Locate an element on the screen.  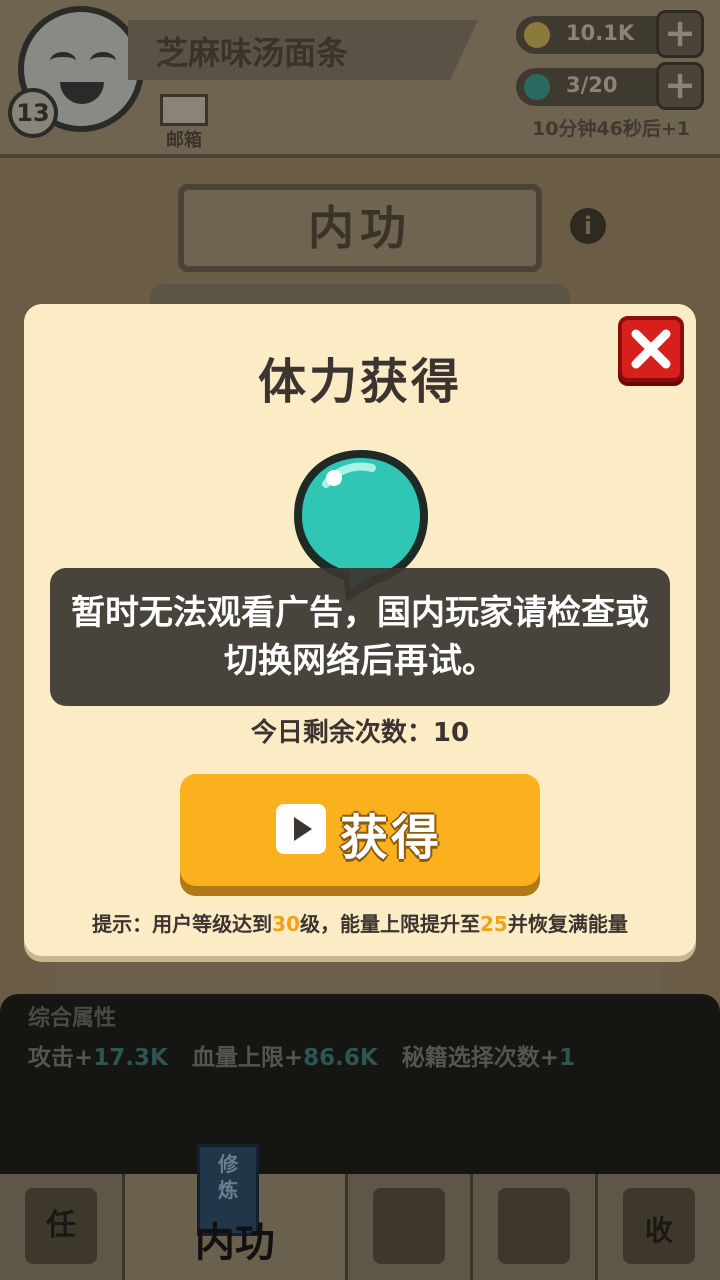
hp-value: 86.6K is located at coordinates (340, 1058).